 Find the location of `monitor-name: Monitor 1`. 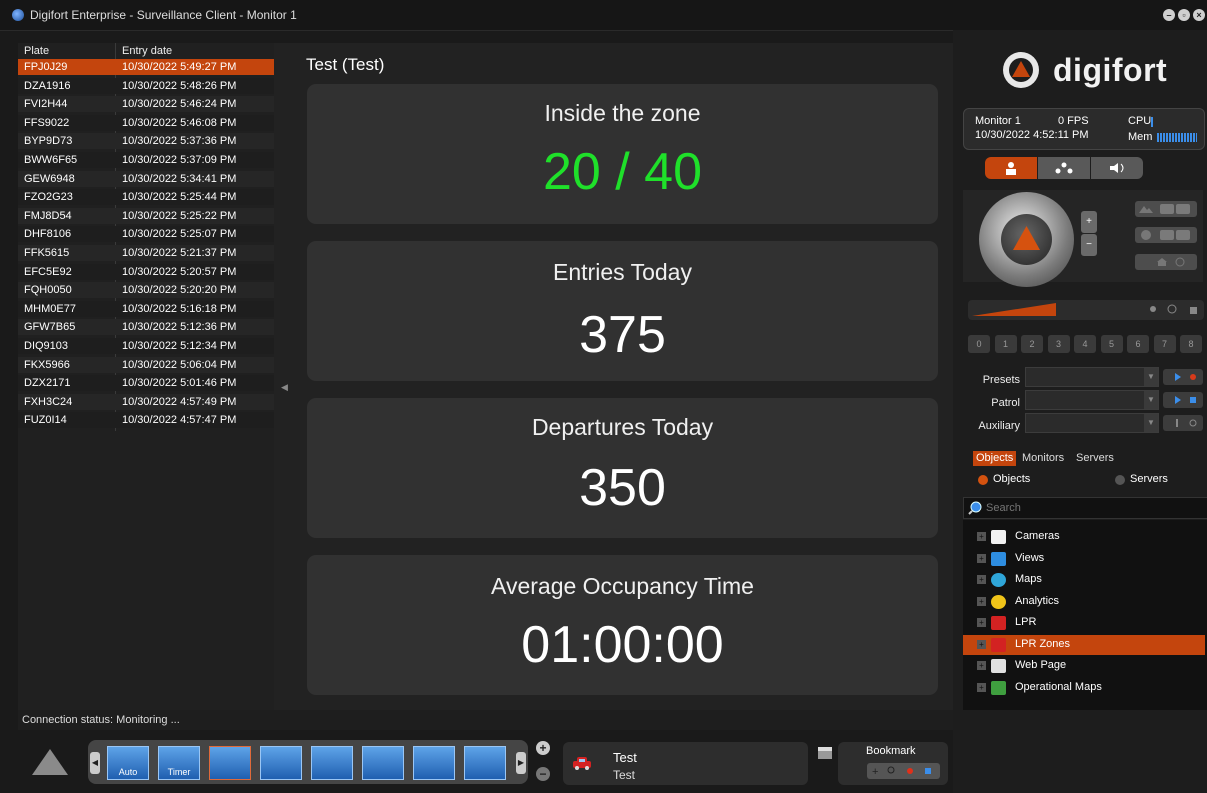

monitor-name: Monitor 1 is located at coordinates (998, 121).